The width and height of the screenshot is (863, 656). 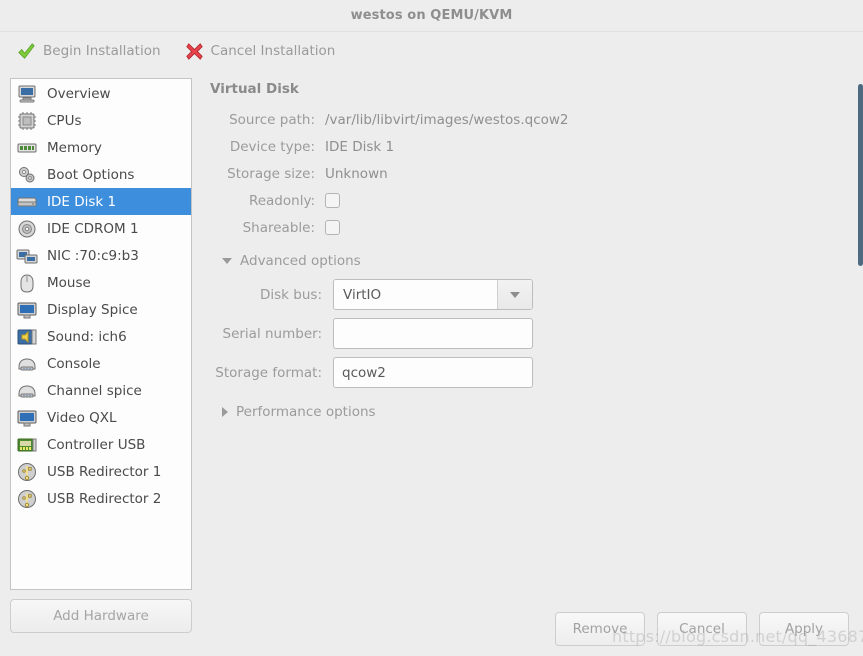 I want to click on sidebar-item-video-qxl: Video QXL, so click(x=101, y=417).